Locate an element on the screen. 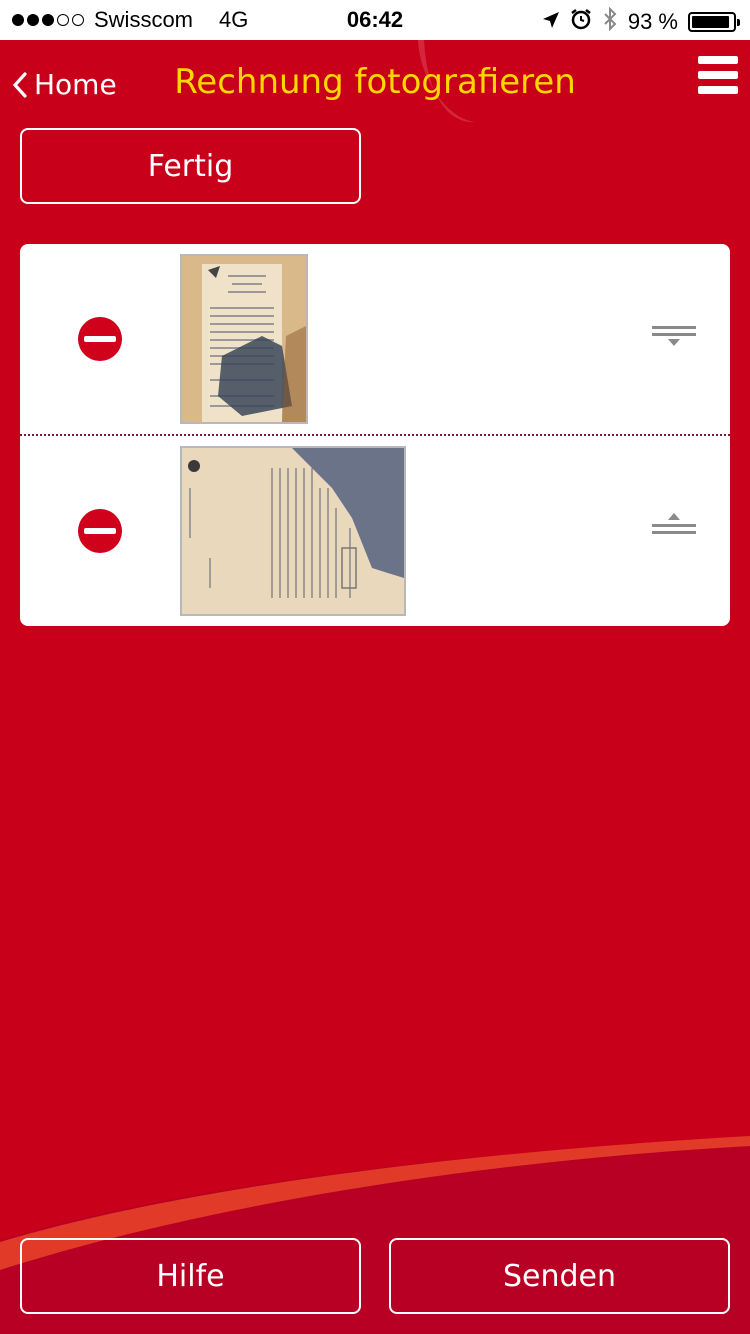 The height and width of the screenshot is (1334, 750). battery-icon is located at coordinates (714, 22).